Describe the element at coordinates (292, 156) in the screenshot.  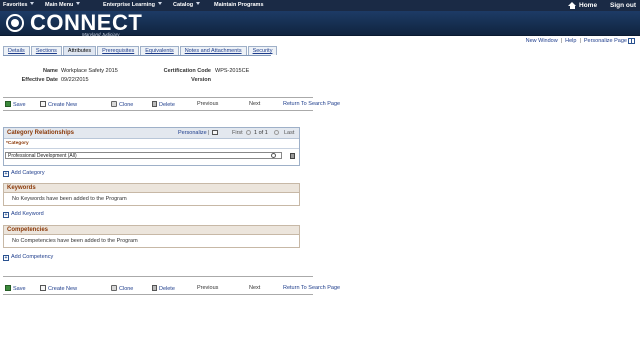
I see `delete-row-icon` at that location.